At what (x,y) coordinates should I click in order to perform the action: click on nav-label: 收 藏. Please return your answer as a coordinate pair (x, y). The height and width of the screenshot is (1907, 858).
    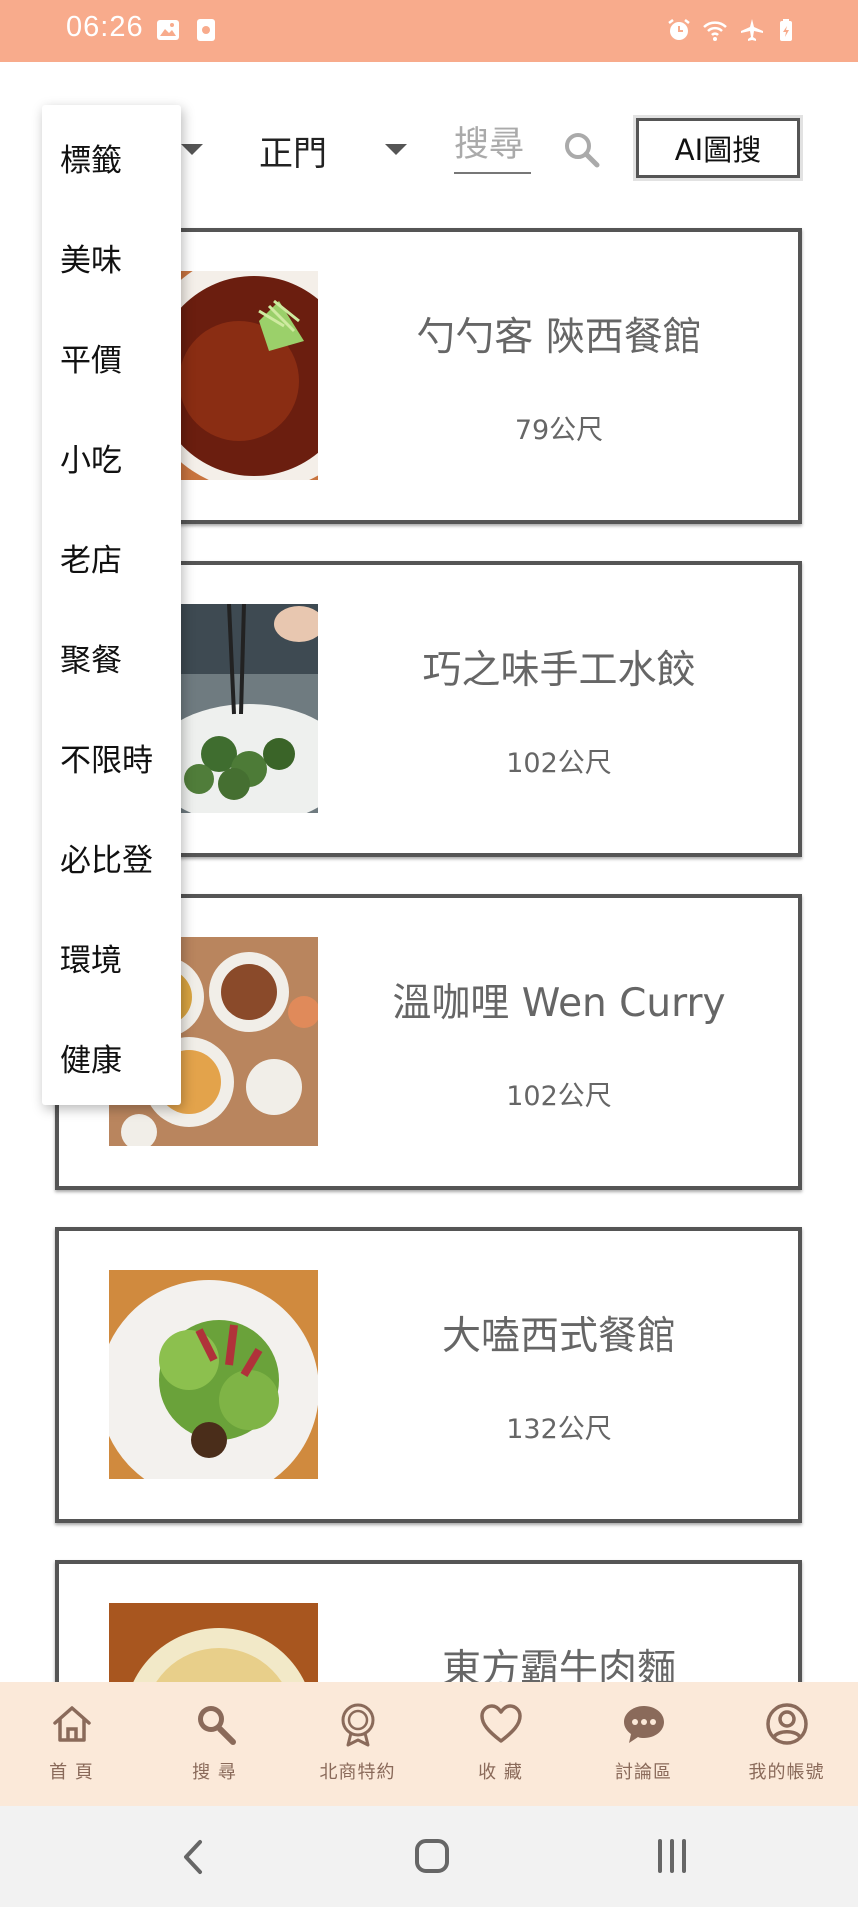
    Looking at the image, I should click on (500, 1772).